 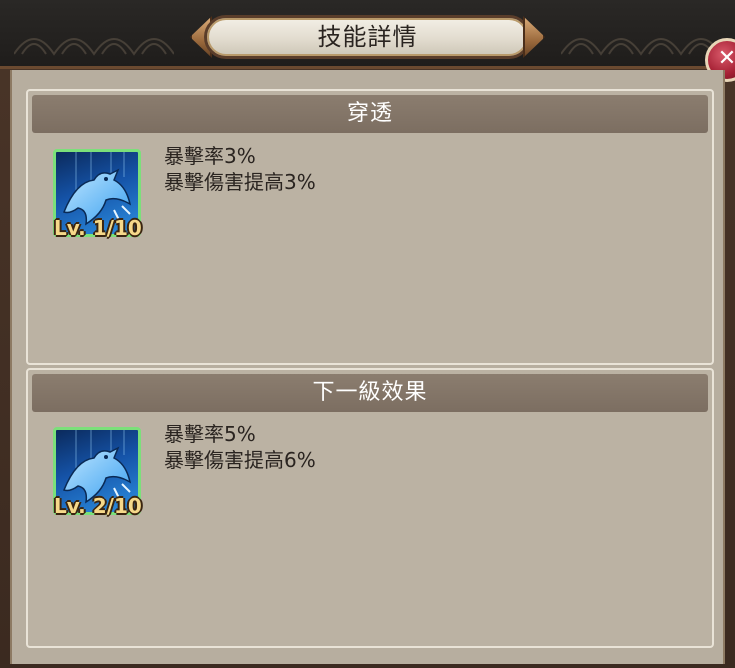 What do you see at coordinates (97, 194) in the screenshot?
I see `blue-bird-skill-icon: Lv. 1/10` at bounding box center [97, 194].